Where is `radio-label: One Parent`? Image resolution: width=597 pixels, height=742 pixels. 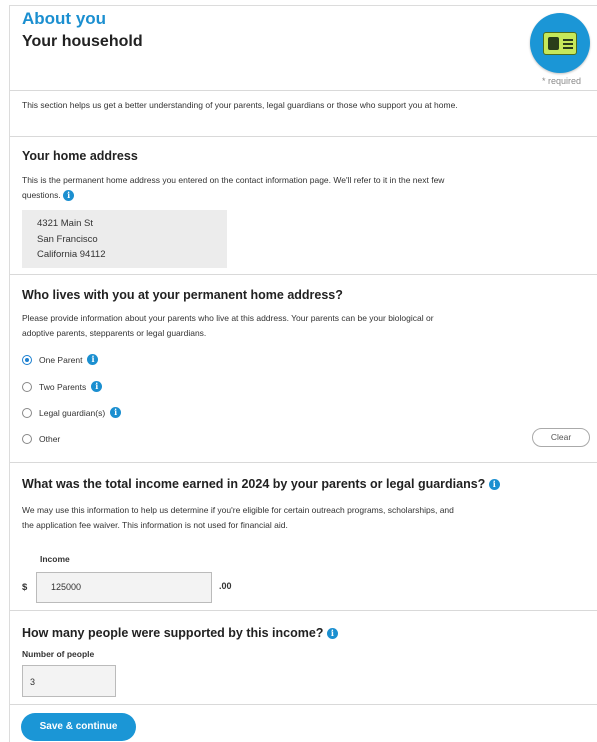 radio-label: One Parent is located at coordinates (61, 359).